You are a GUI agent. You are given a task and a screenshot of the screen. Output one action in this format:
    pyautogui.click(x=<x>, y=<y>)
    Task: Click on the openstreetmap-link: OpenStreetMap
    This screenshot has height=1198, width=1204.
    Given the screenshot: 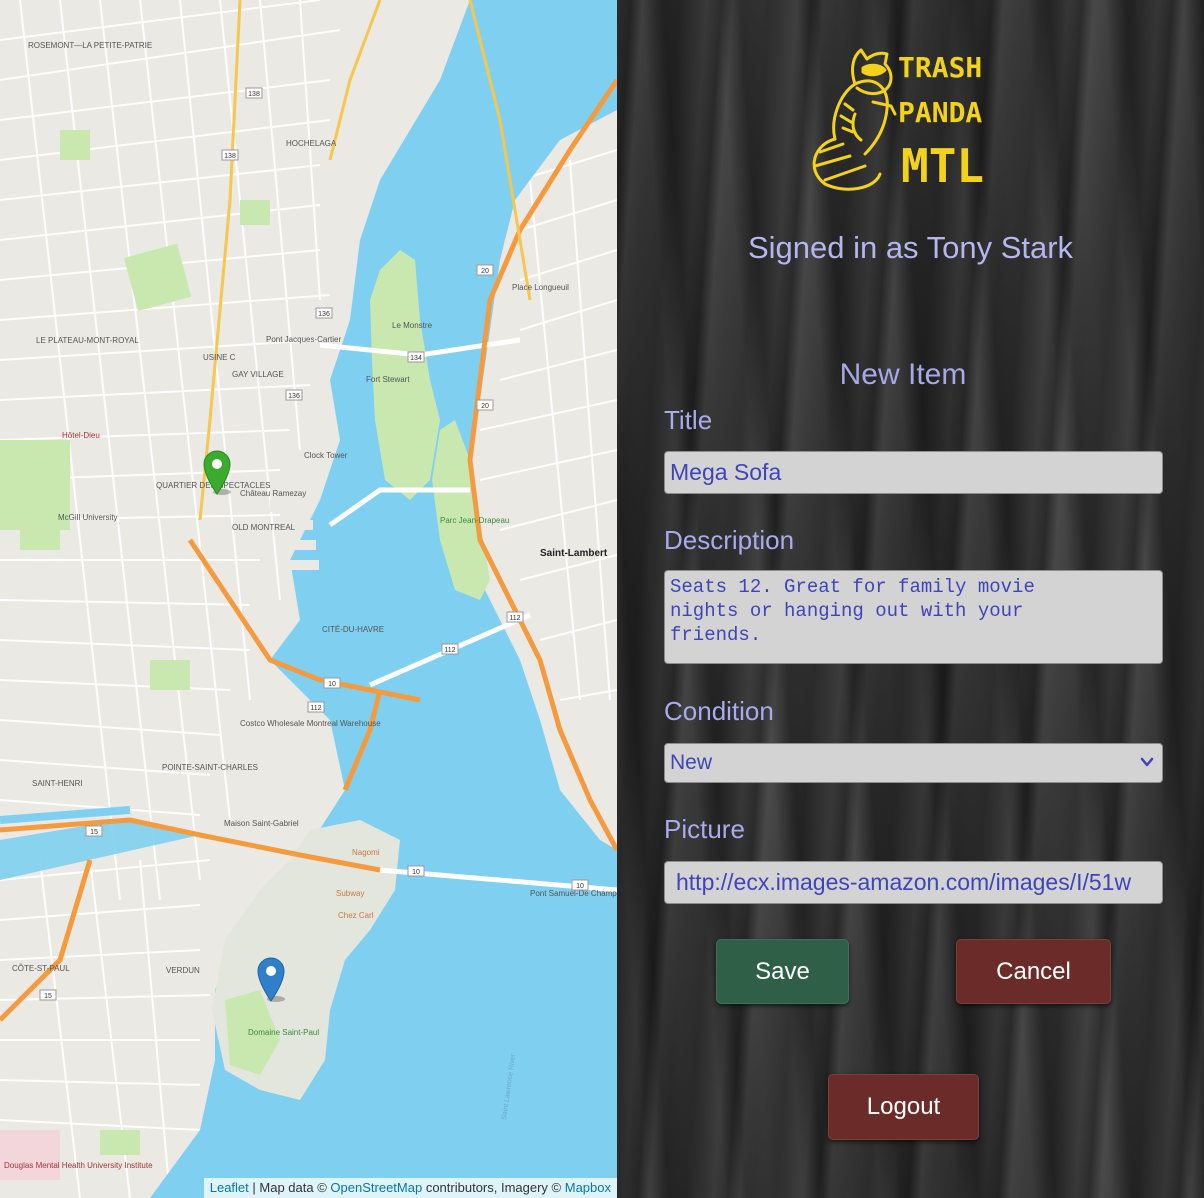 What is the action you would take?
    pyautogui.click(x=376, y=1187)
    